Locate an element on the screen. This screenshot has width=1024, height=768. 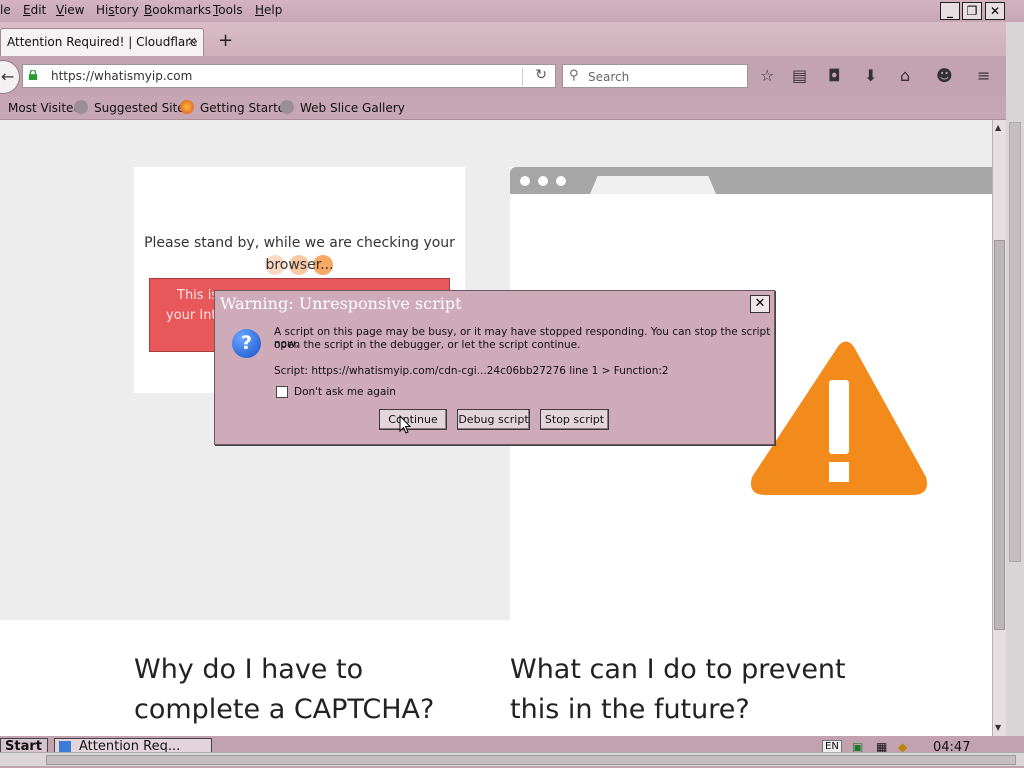
menu-accelerator: B is located at coordinates (148, 10).